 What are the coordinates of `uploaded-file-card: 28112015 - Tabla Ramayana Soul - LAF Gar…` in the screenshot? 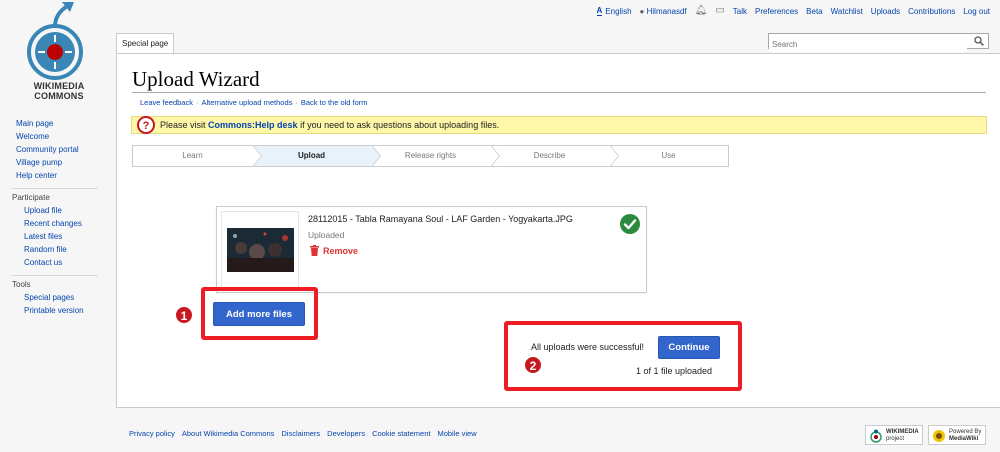 It's located at (431, 249).